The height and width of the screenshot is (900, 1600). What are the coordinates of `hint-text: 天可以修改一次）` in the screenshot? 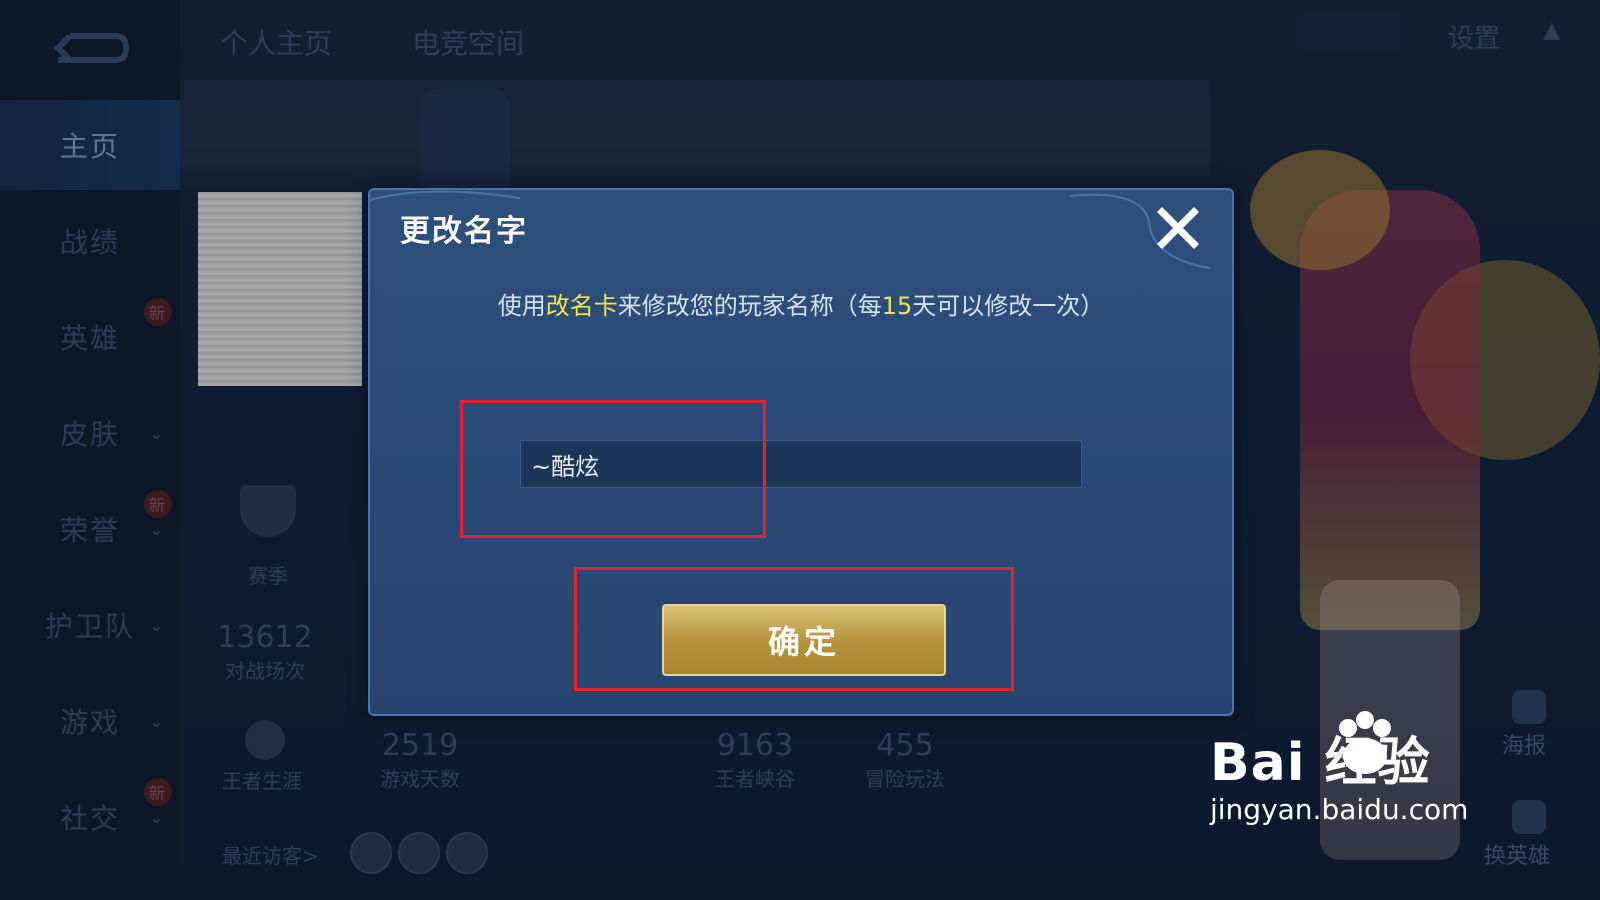 It's located at (1008, 306).